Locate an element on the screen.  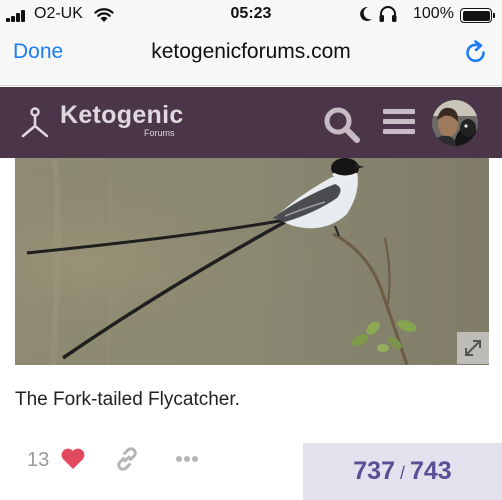
progress-text: 737/743 is located at coordinates (402, 471).